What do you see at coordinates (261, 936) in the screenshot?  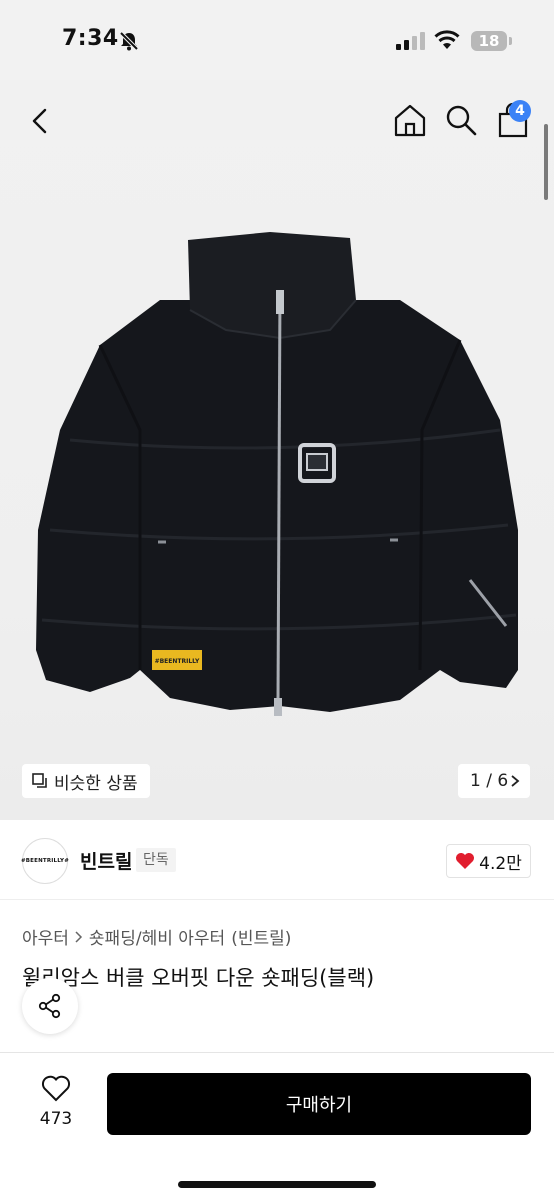 I see `breadcrumb-item: (빈트릴)` at bounding box center [261, 936].